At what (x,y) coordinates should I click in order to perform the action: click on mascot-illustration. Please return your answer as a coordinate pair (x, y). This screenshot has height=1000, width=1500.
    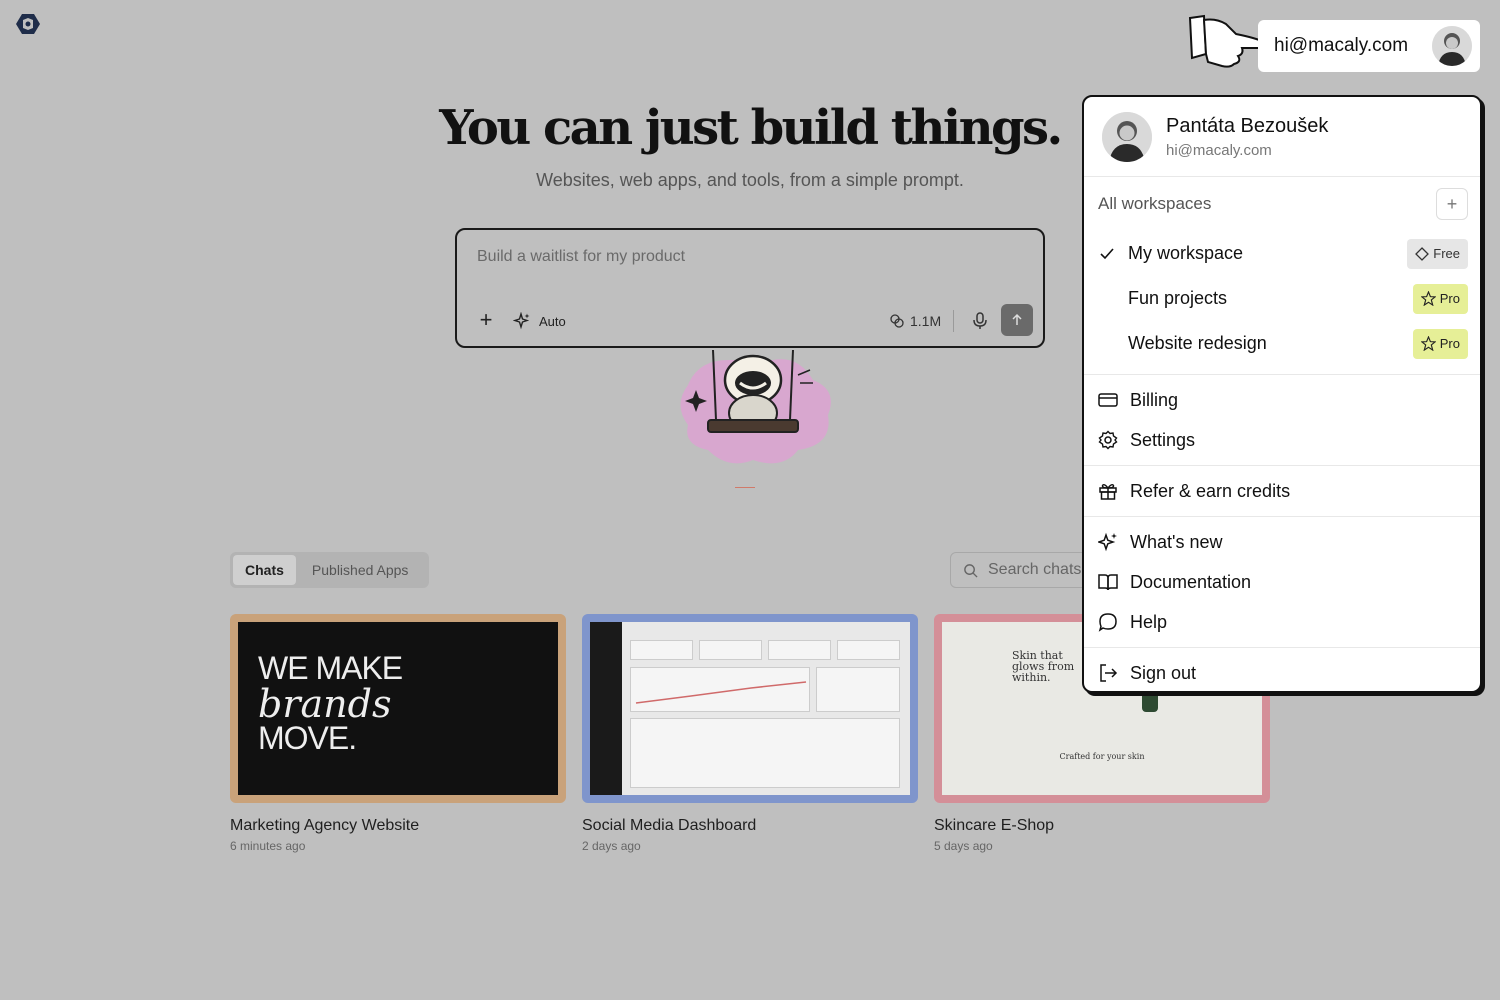
    Looking at the image, I should click on (755, 406).